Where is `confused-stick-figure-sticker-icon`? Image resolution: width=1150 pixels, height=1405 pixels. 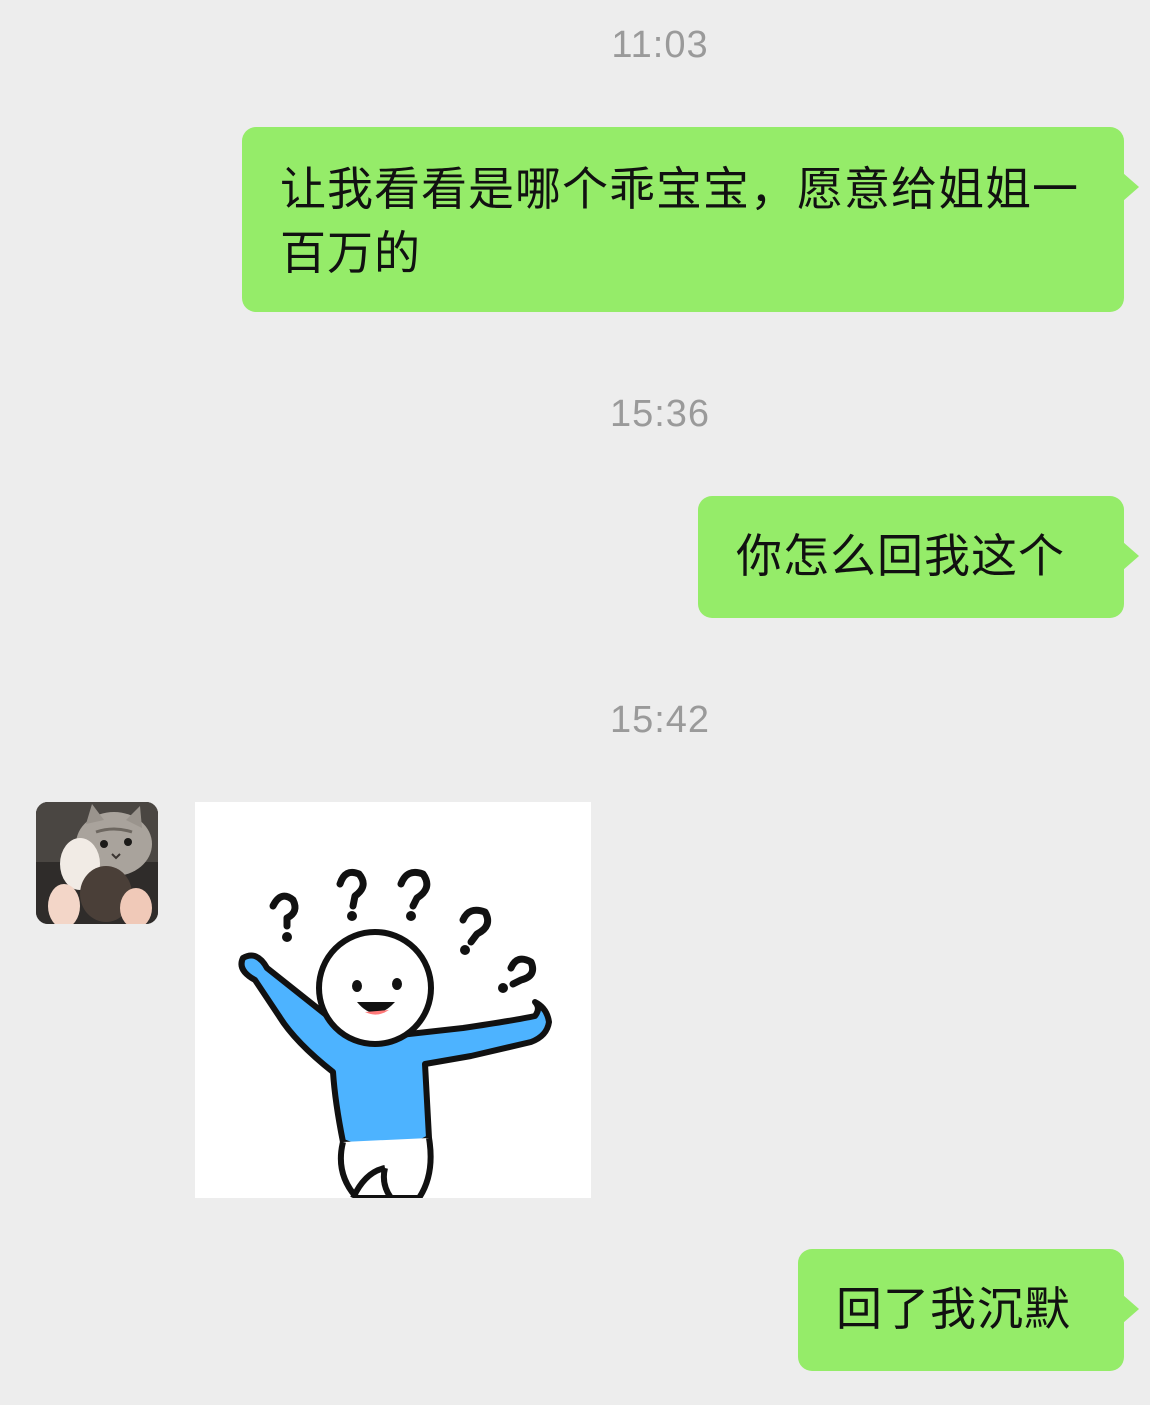 confused-stick-figure-sticker-icon is located at coordinates (395, 1034).